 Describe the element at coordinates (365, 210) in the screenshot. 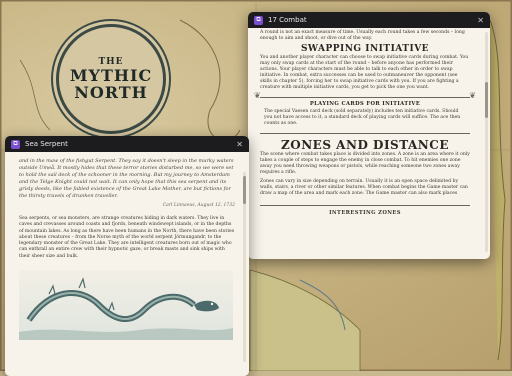

I see `interesting-zones-heading: INTERESTING ZONES` at that location.